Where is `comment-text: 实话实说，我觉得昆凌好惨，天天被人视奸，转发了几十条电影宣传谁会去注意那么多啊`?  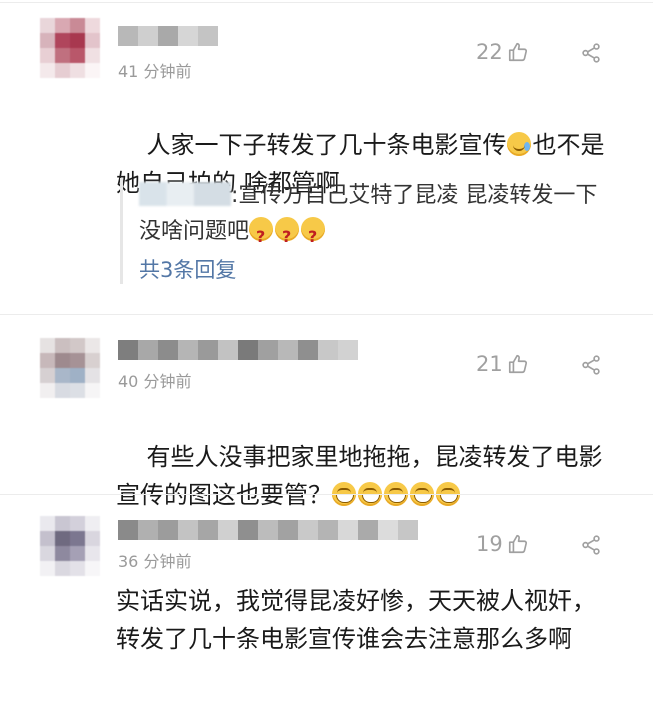
comment-text: 实话实说，我觉得昆凌好惨，天天被人视奸，转发了几十条电影宣传谁会去注意那么多啊 is located at coordinates (356, 620).